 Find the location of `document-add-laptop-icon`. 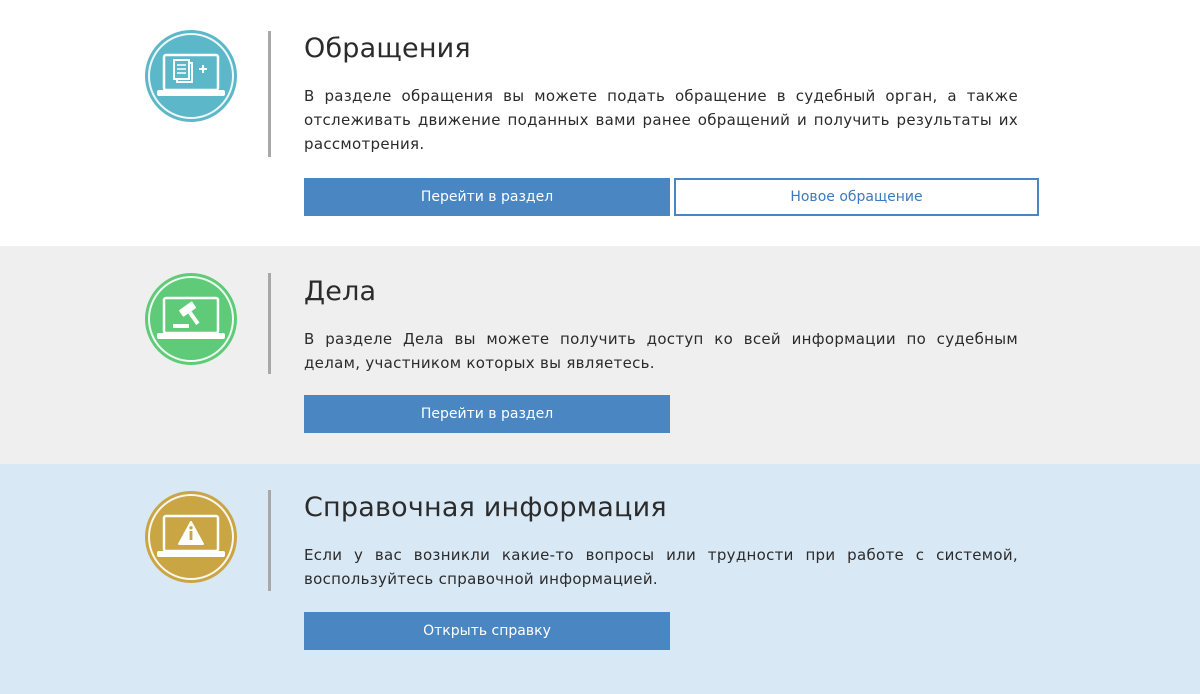

document-add-laptop-icon is located at coordinates (191, 76).